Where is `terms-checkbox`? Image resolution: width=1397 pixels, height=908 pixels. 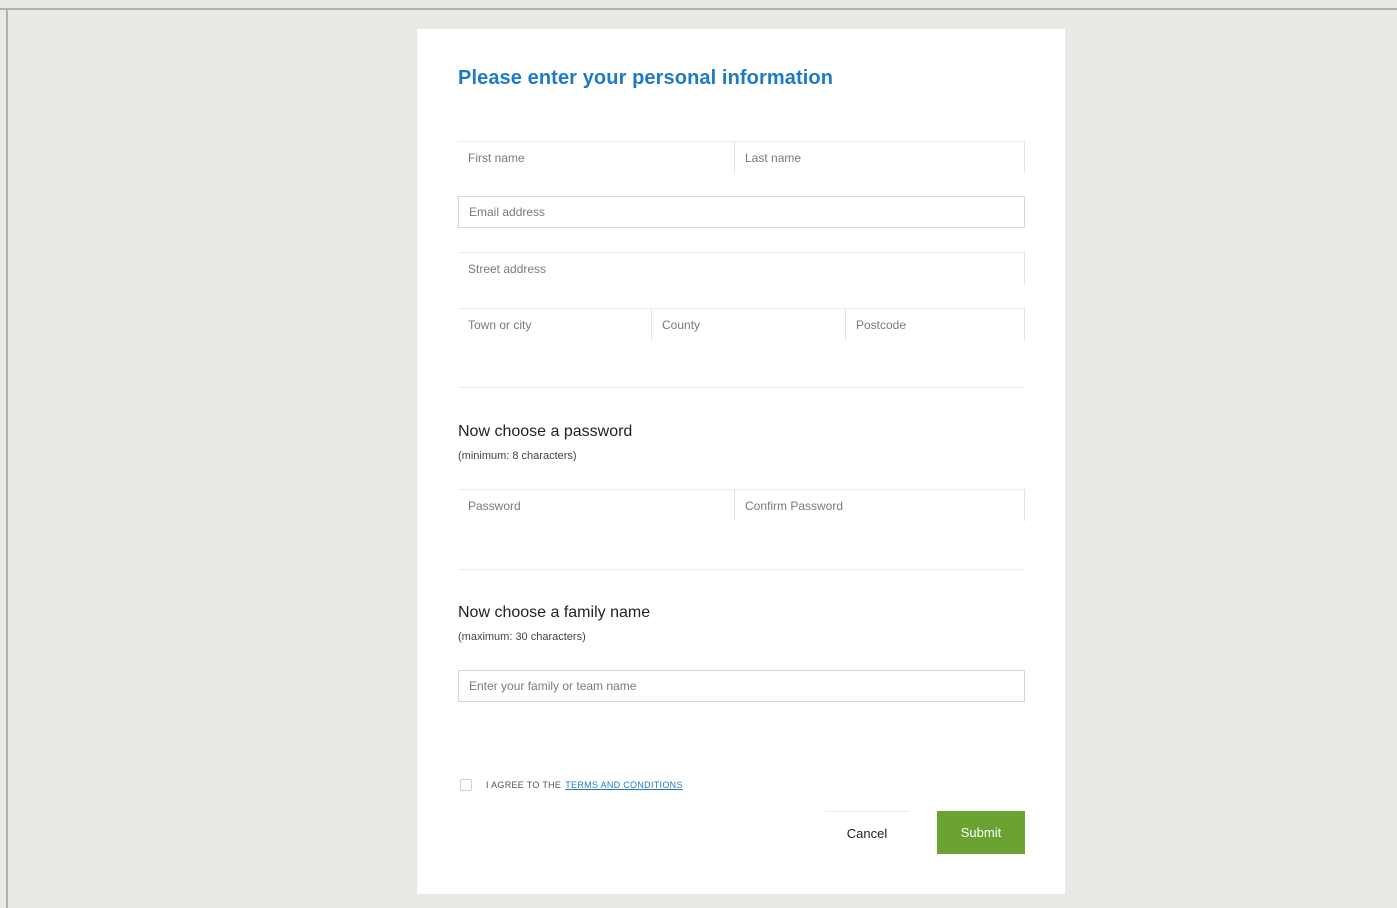 terms-checkbox is located at coordinates (466, 785).